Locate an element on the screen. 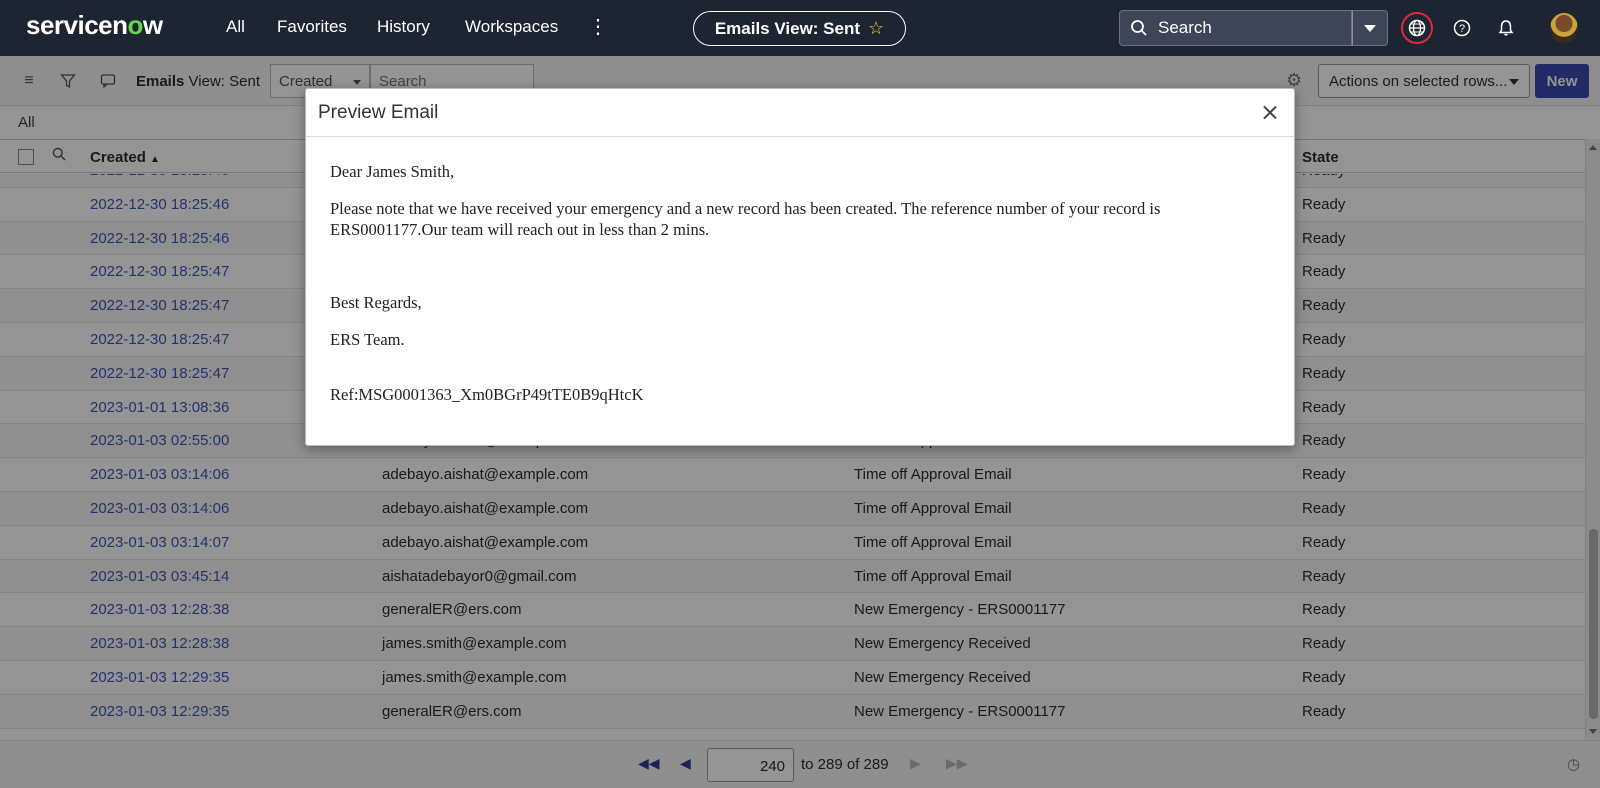 This screenshot has width=1600, height=788. global-search-input: Search is located at coordinates (1235, 28).